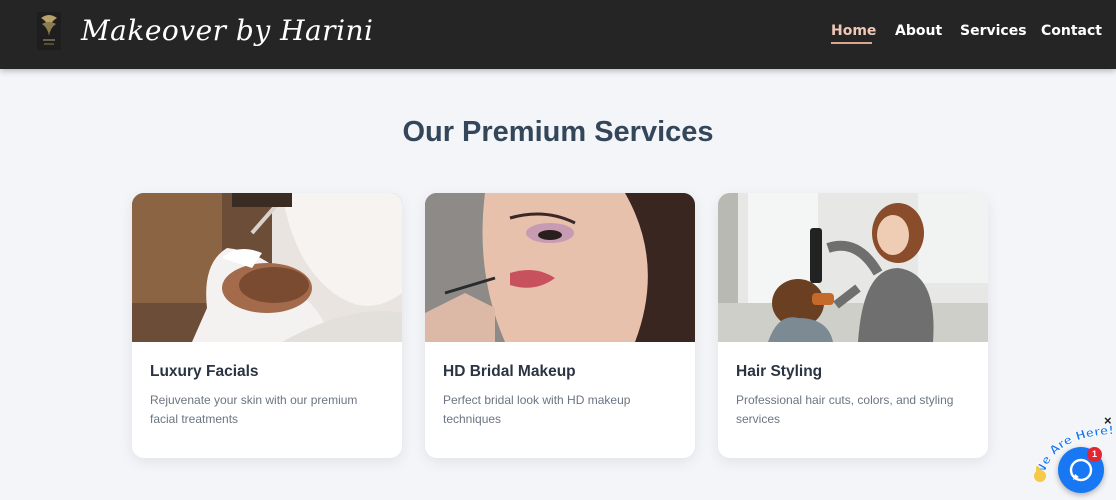 The height and width of the screenshot is (500, 1116). I want to click on nav-about: About, so click(918, 31).